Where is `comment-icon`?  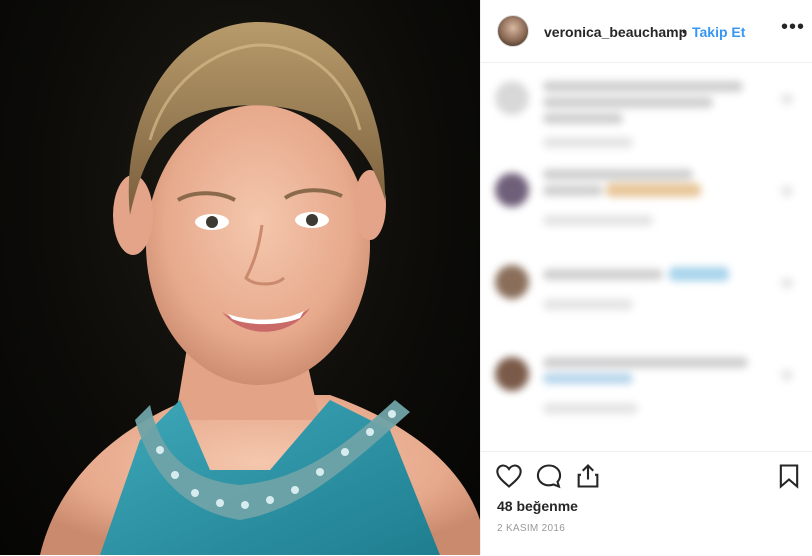
comment-icon is located at coordinates (549, 476).